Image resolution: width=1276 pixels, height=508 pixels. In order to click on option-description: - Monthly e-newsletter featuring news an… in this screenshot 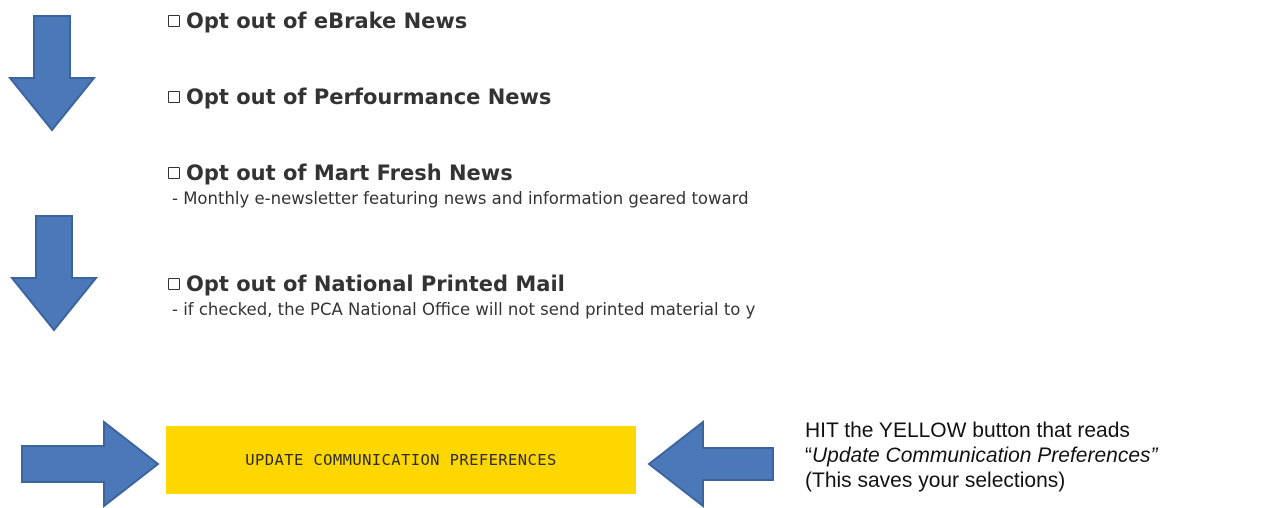, I will do `click(460, 198)`.